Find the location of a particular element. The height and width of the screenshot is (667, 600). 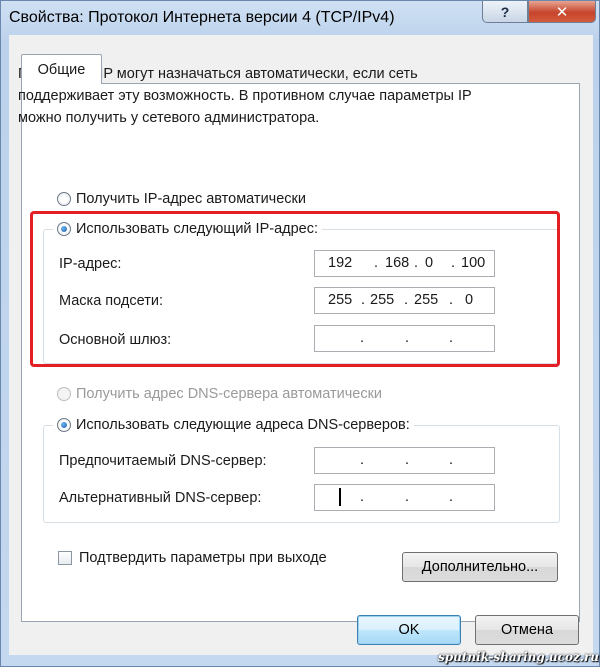

dns-auto-radio is located at coordinates (64, 394).